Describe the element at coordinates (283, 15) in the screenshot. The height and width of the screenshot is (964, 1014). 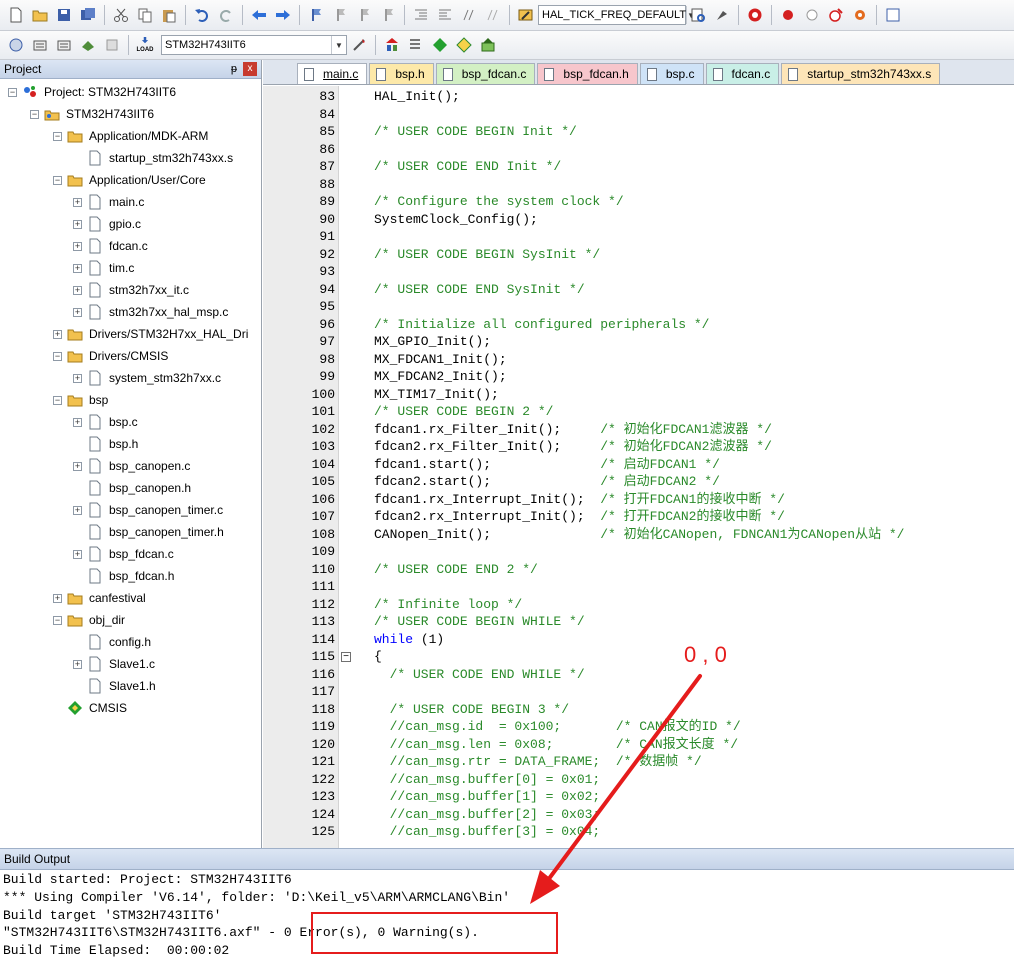
I see `nav-forward-icon` at that location.